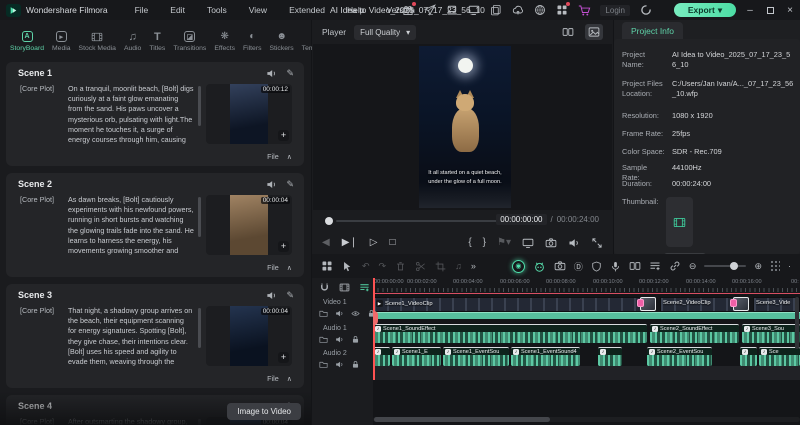 Image resolution: width=800 pixels, height=425 pixels. What do you see at coordinates (694, 333) in the screenshot?
I see `audio-clip: ♪ Scene2_SoundEffect` at bounding box center [694, 333].